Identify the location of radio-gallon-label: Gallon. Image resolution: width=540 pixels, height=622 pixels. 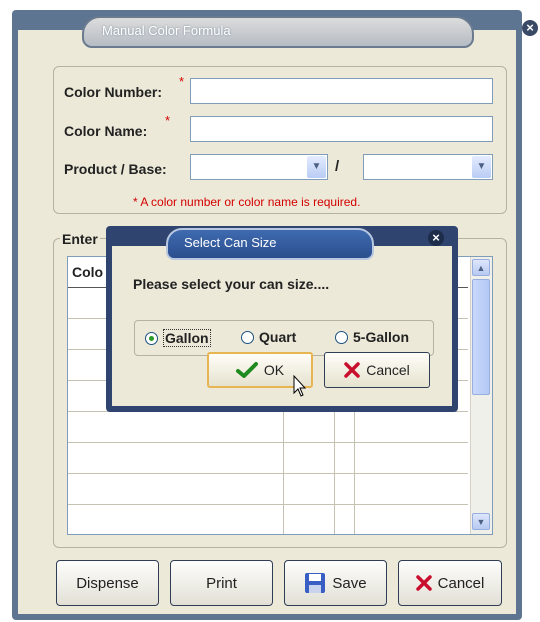
(187, 338).